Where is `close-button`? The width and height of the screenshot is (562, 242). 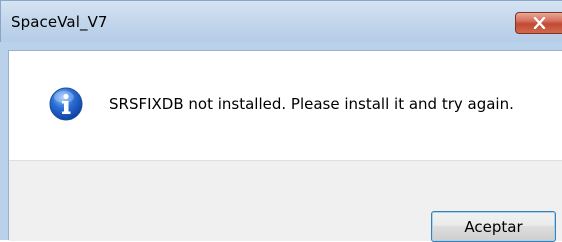
close-button is located at coordinates (538, 23).